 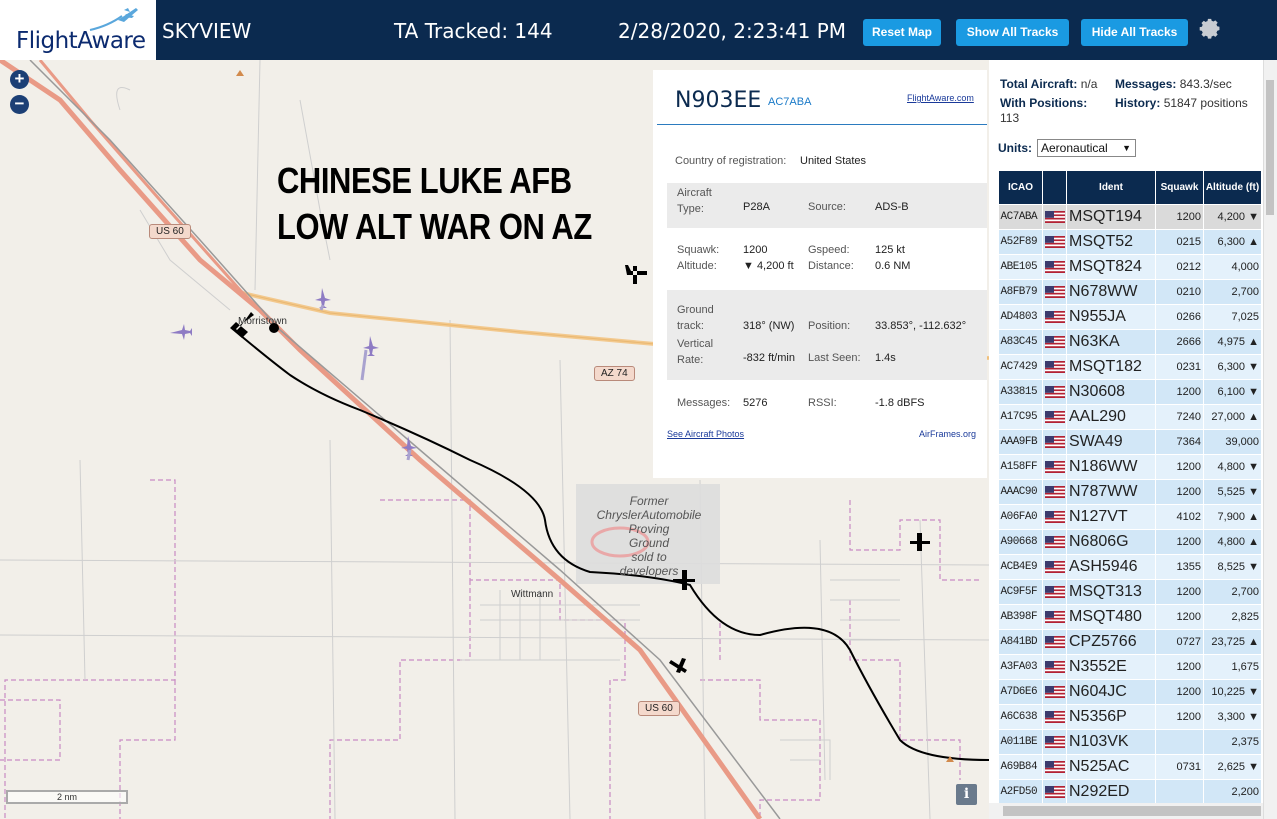 I want to click on squawk-cell: 0727, so click(x=1179, y=642).